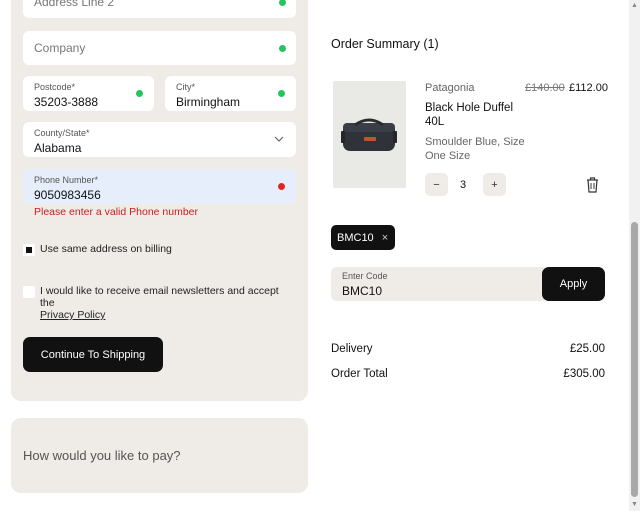 This screenshot has width=640, height=511. What do you see at coordinates (66, 102) in the screenshot?
I see `postcode-value: 35203-3888` at bounding box center [66, 102].